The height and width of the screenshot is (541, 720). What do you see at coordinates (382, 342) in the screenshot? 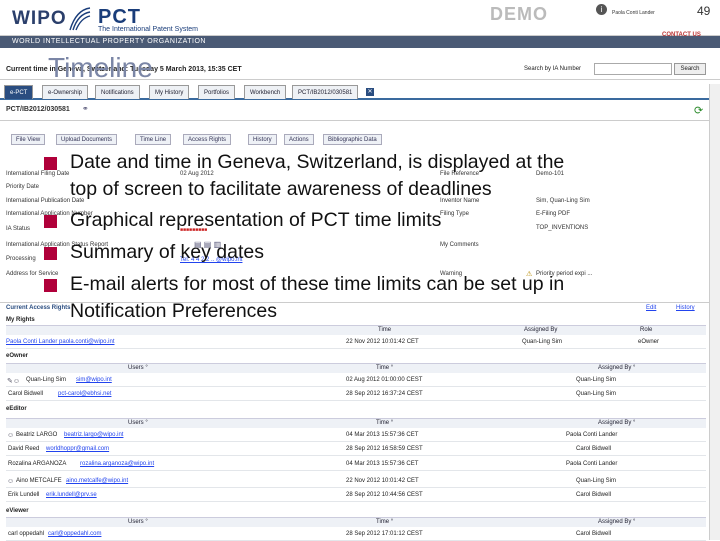
I see `time-cell: 22 Nov 2012 10:01:42 CET` at bounding box center [382, 342].